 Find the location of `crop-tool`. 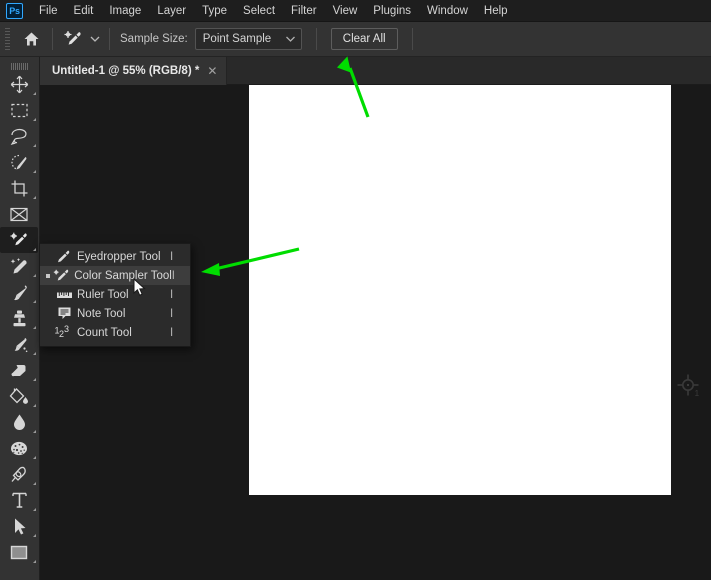

crop-tool is located at coordinates (19, 188).